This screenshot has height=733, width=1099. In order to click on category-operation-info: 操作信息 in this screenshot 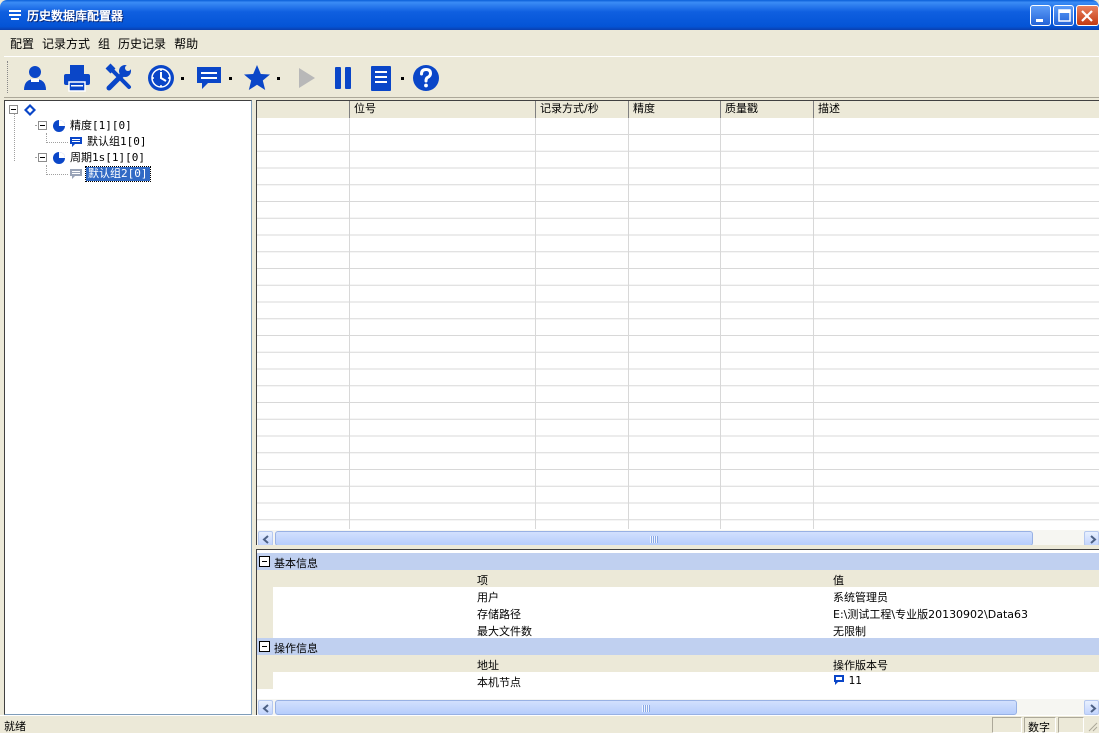, I will do `click(678, 646)`.